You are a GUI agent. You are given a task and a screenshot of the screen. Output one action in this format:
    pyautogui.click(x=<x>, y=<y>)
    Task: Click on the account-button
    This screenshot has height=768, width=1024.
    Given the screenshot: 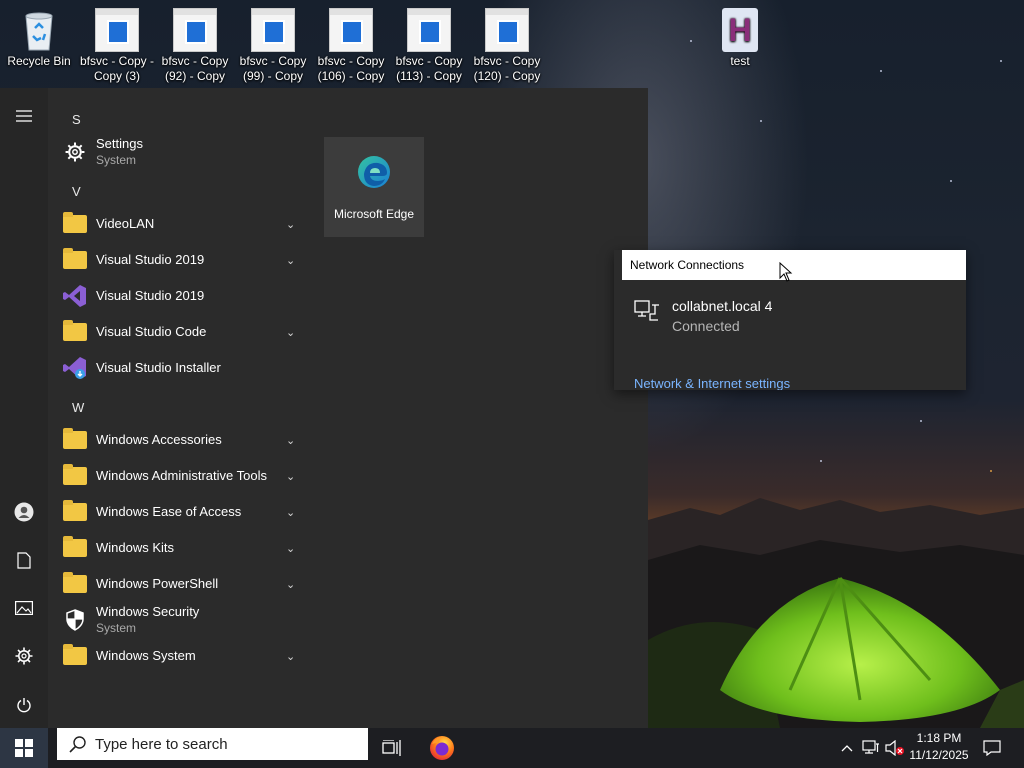 What is the action you would take?
    pyautogui.click(x=24, y=512)
    